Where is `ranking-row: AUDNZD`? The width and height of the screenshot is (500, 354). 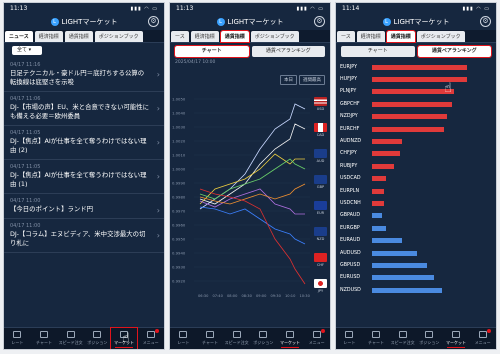 ranking-row: AUDNZD is located at coordinates (416, 141).